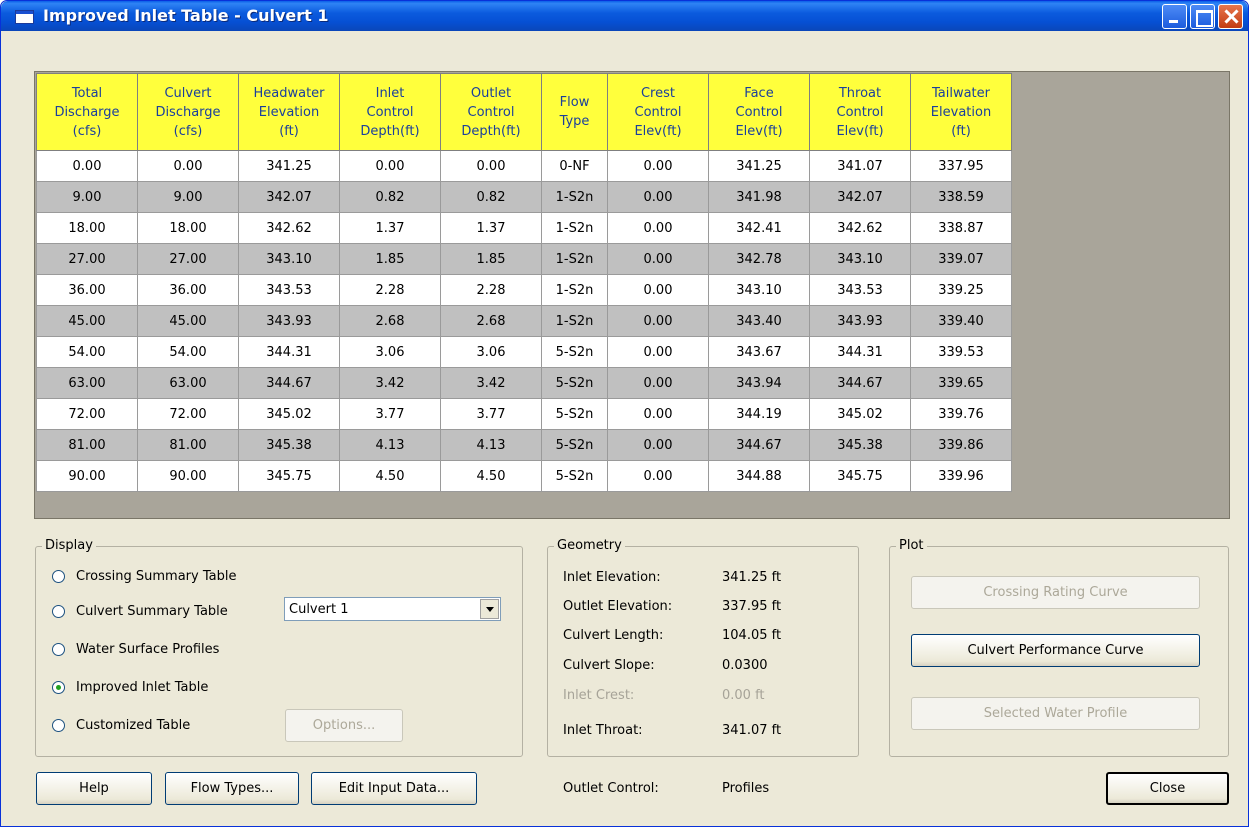 The width and height of the screenshot is (1249, 827). Describe the element at coordinates (759, 228) in the screenshot. I see `table-cell: 342.41` at that location.